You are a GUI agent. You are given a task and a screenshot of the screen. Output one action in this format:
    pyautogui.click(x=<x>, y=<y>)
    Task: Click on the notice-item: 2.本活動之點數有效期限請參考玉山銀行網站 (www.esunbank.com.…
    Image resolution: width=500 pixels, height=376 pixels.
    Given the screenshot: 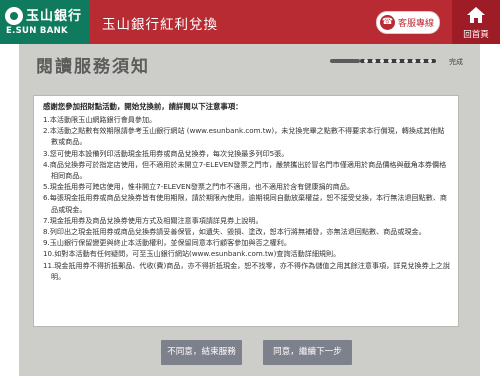 What is the action you would take?
    pyautogui.click(x=244, y=136)
    